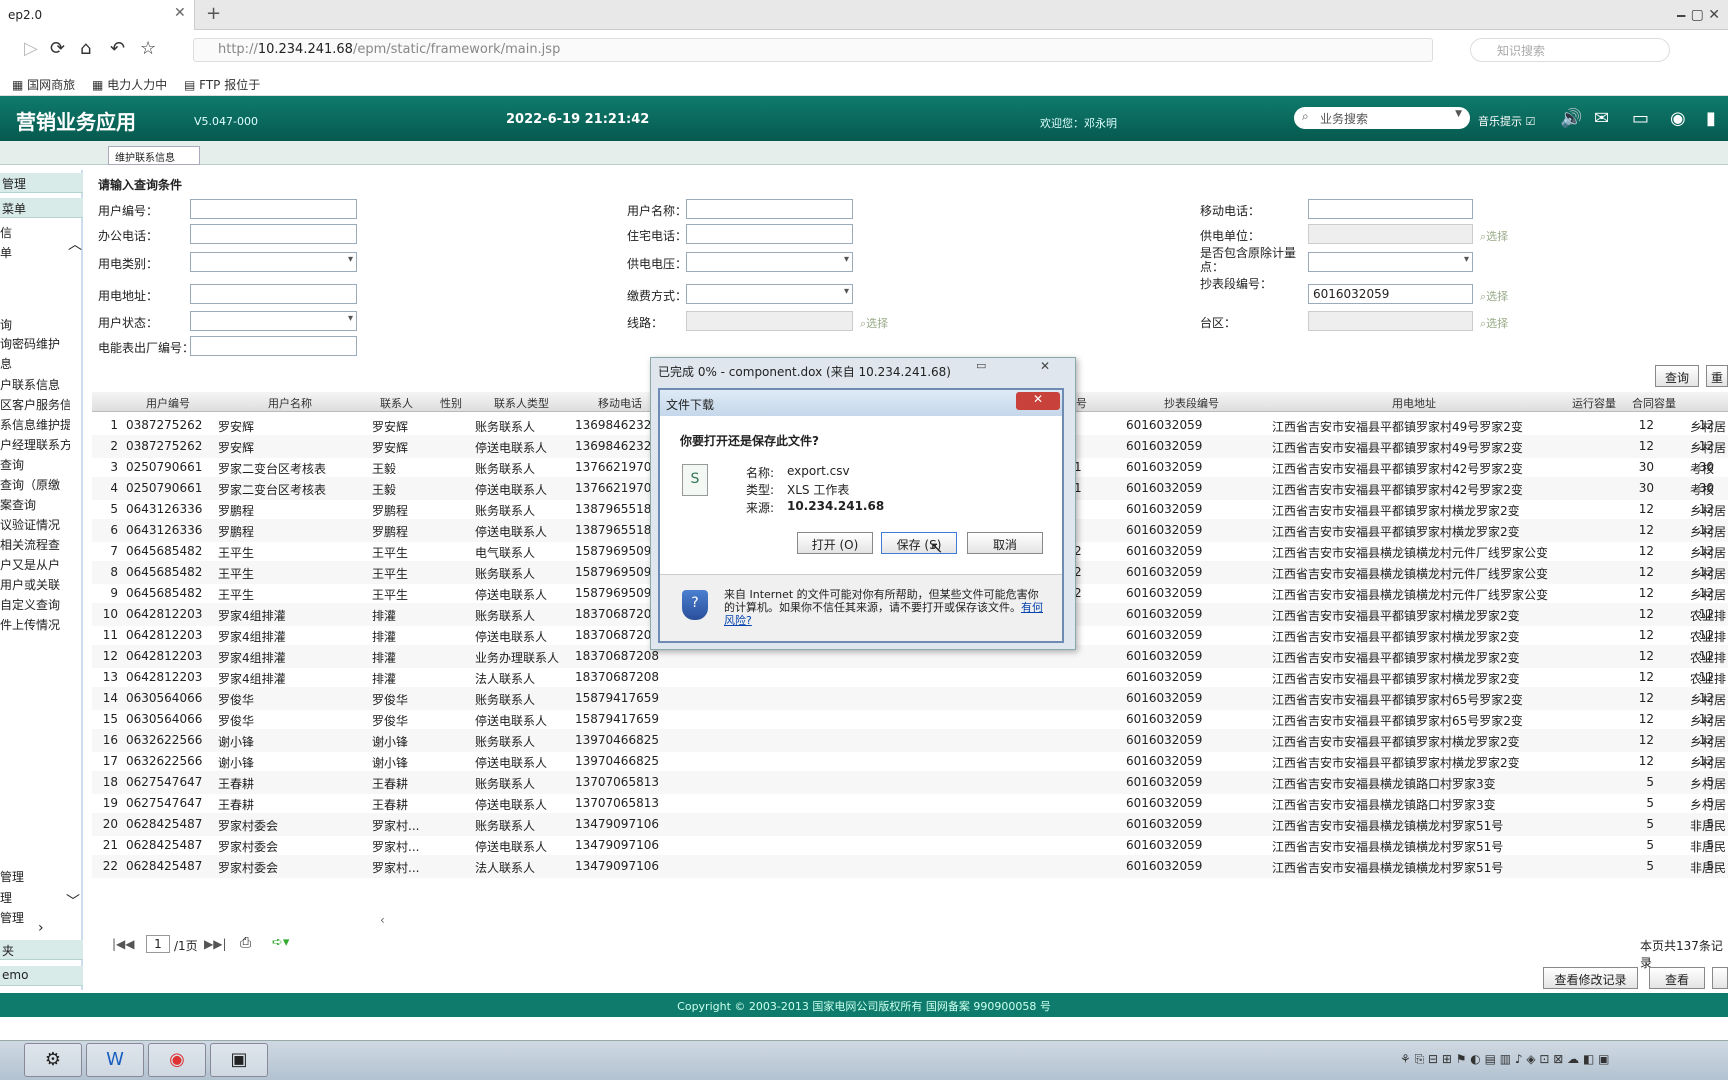 Image resolution: width=1728 pixels, height=1080 pixels. Describe the element at coordinates (41, 950) in the screenshot. I see `sidebar-header: 夹` at that location.